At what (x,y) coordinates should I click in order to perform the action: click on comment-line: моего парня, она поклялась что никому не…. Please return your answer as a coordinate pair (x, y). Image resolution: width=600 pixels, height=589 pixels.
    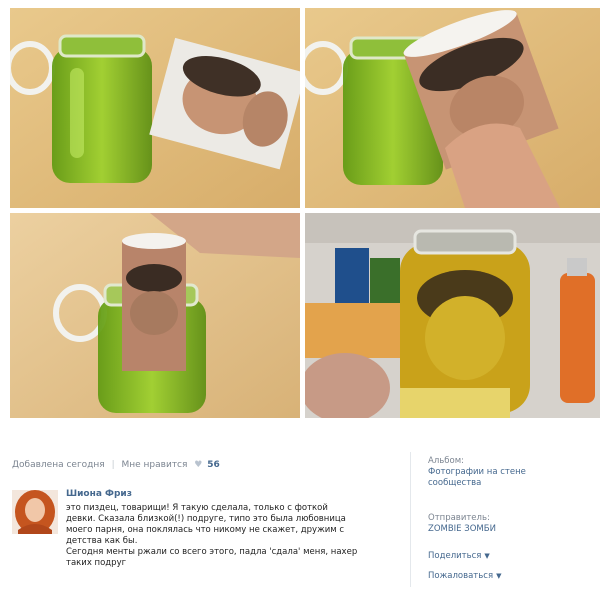
    Looking at the image, I should click on (205, 530).